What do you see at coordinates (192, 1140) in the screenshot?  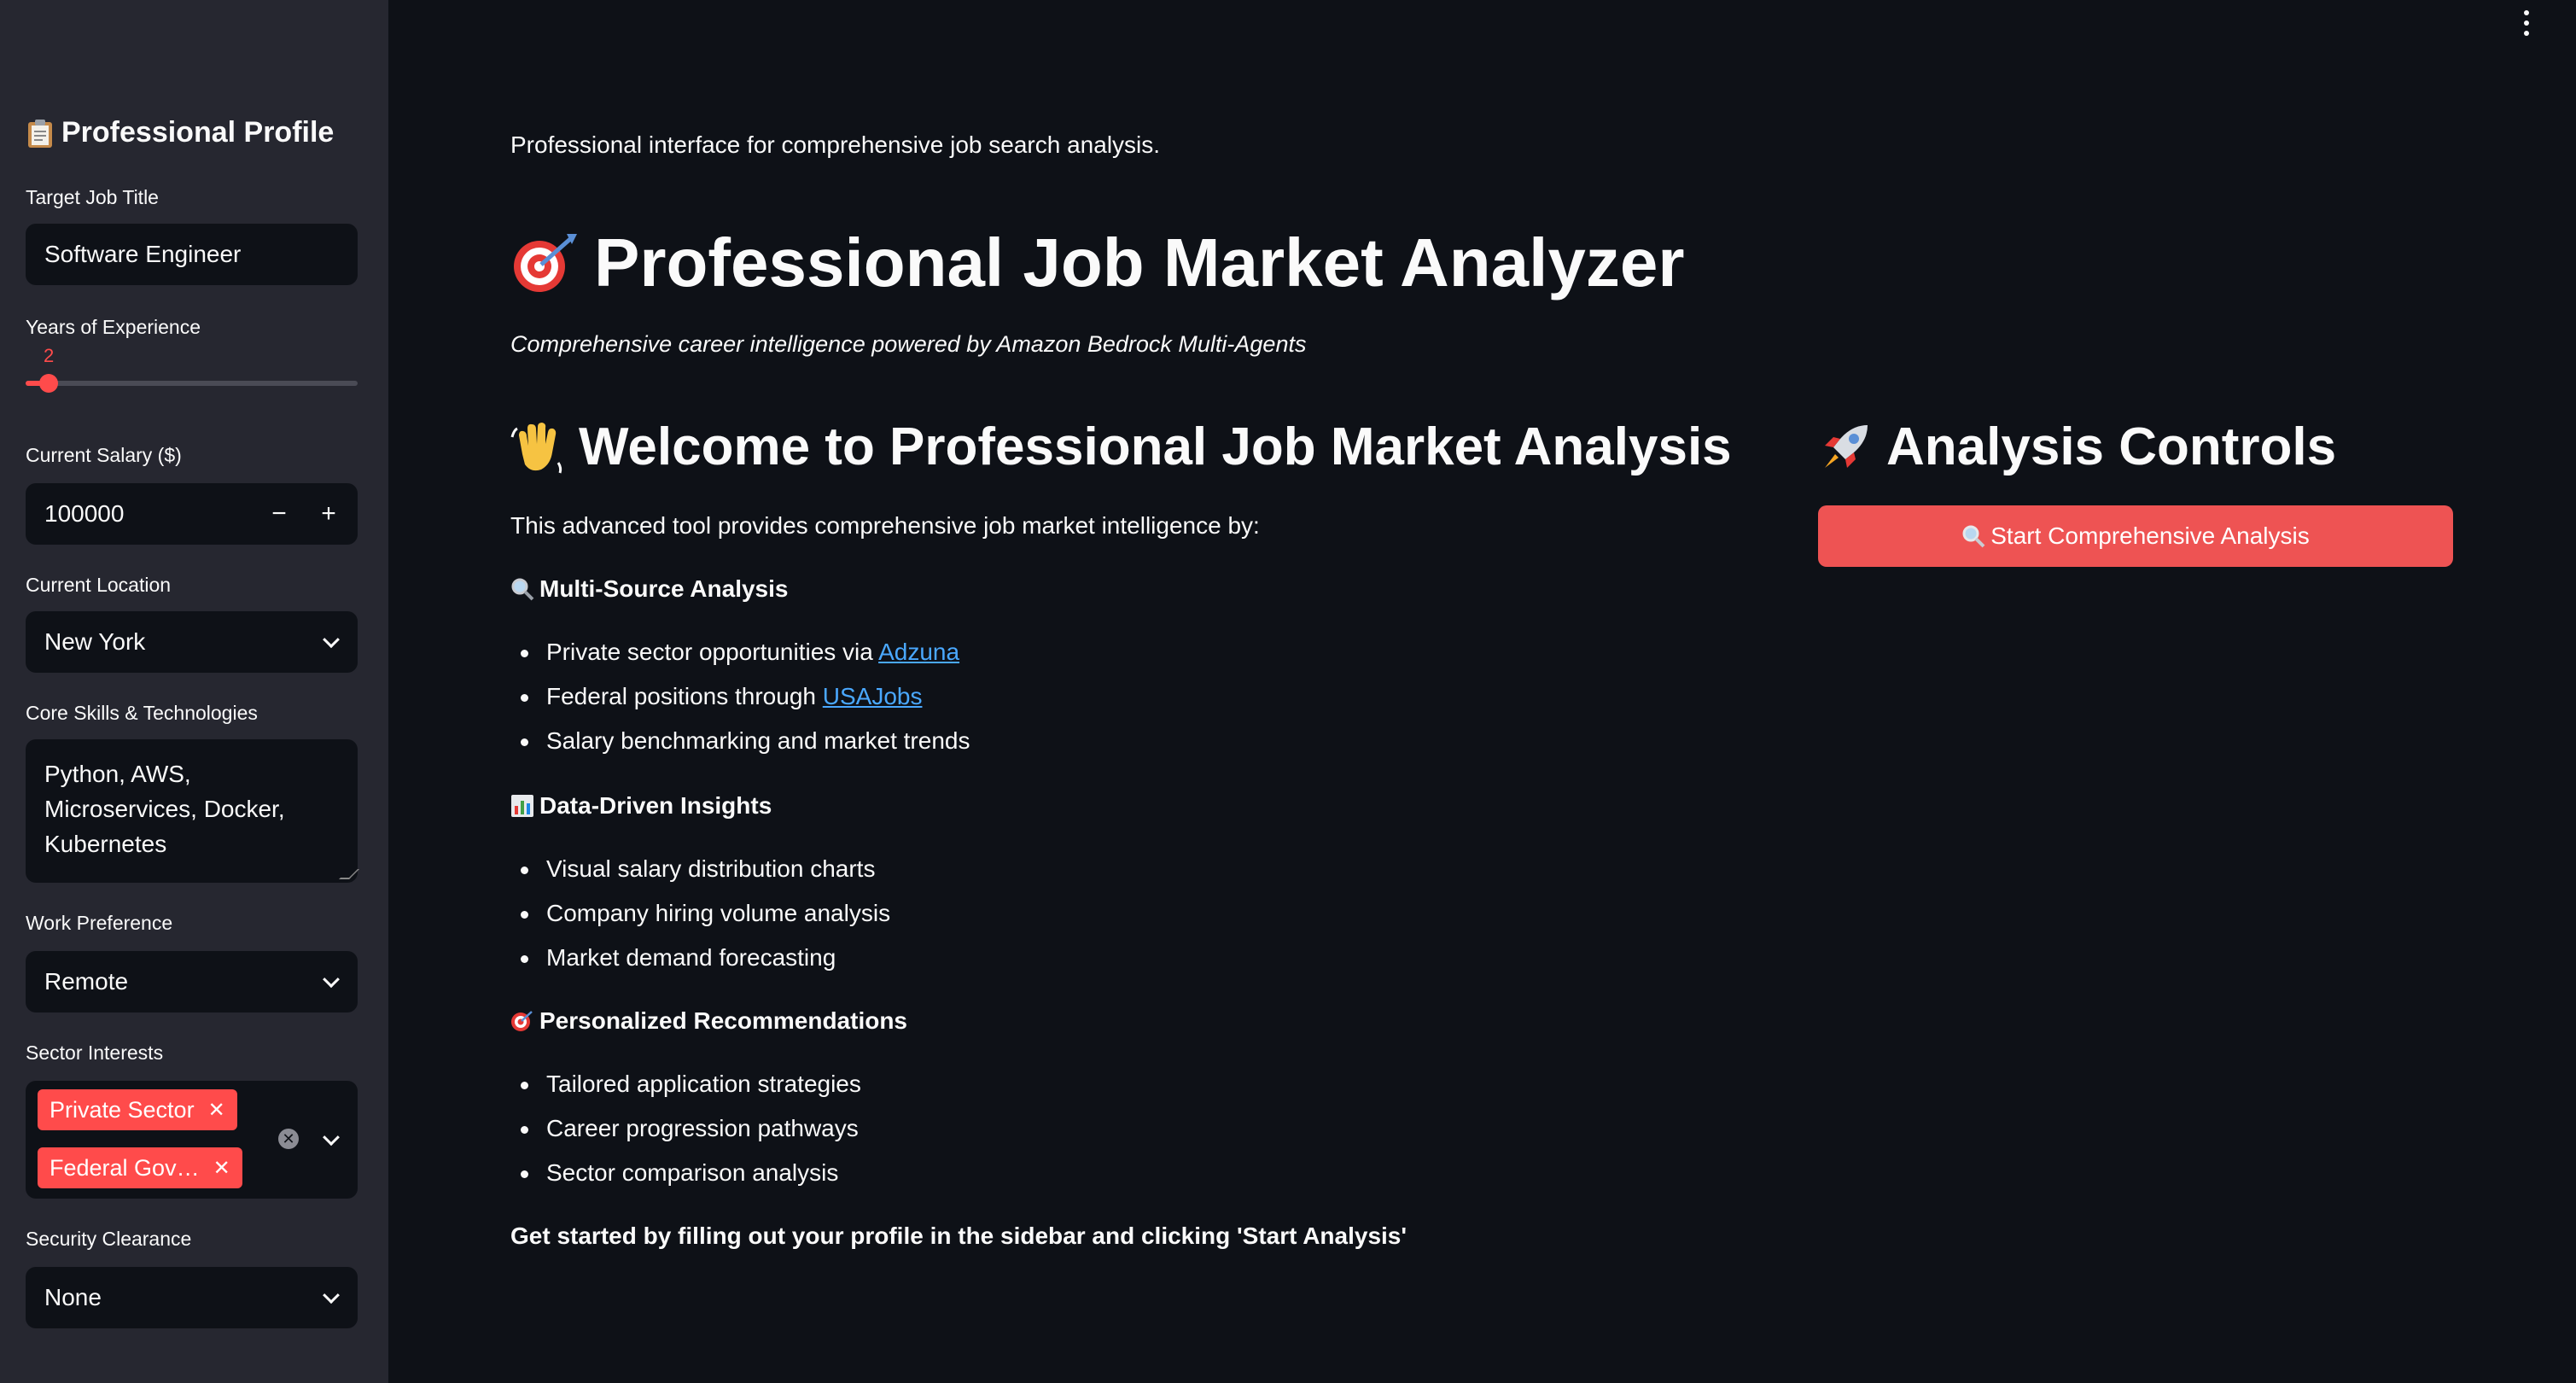 I see `sectors-multiselect: Private Sector ✕ Federal Gov… ✕ ✕` at bounding box center [192, 1140].